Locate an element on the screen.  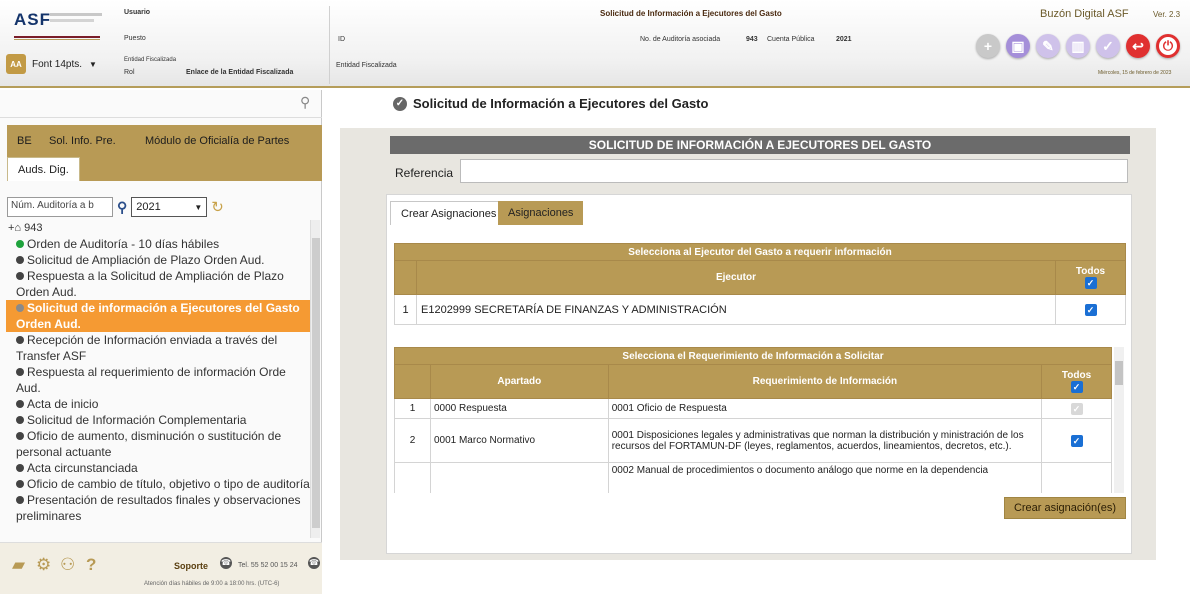
asf-logo: ASF is located at coordinates (56, 23).